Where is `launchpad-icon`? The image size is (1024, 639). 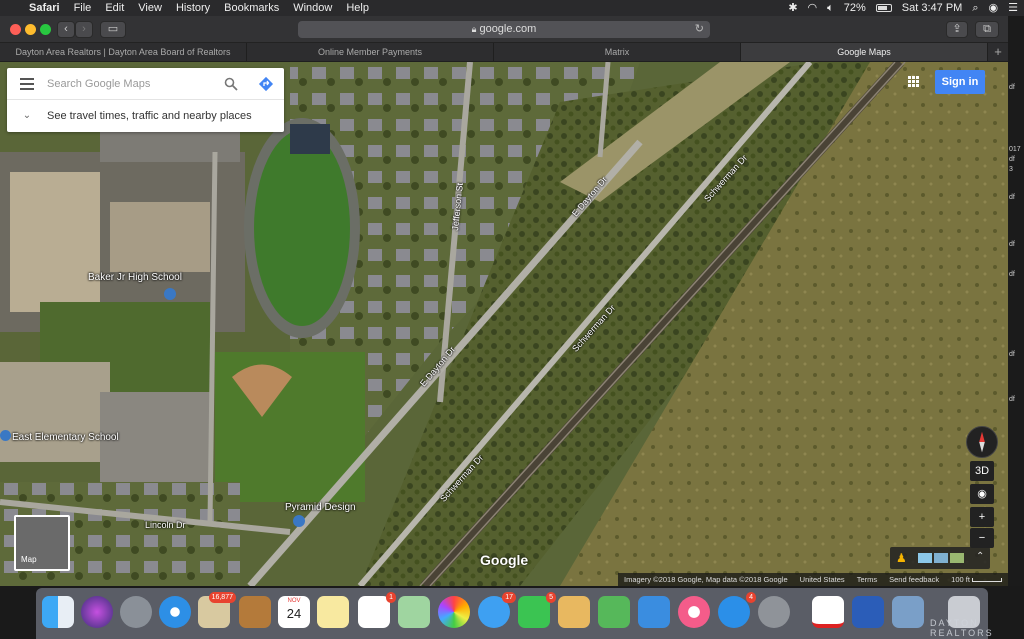
launchpad-icon is located at coordinates (136, 612).